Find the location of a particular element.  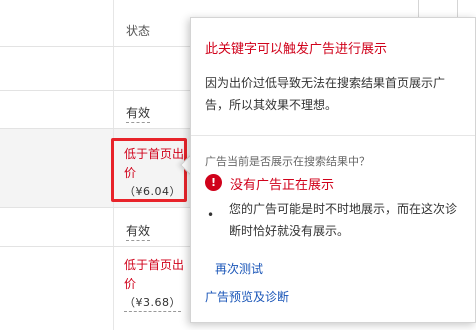

retest-link: 再次测试 is located at coordinates (239, 268).